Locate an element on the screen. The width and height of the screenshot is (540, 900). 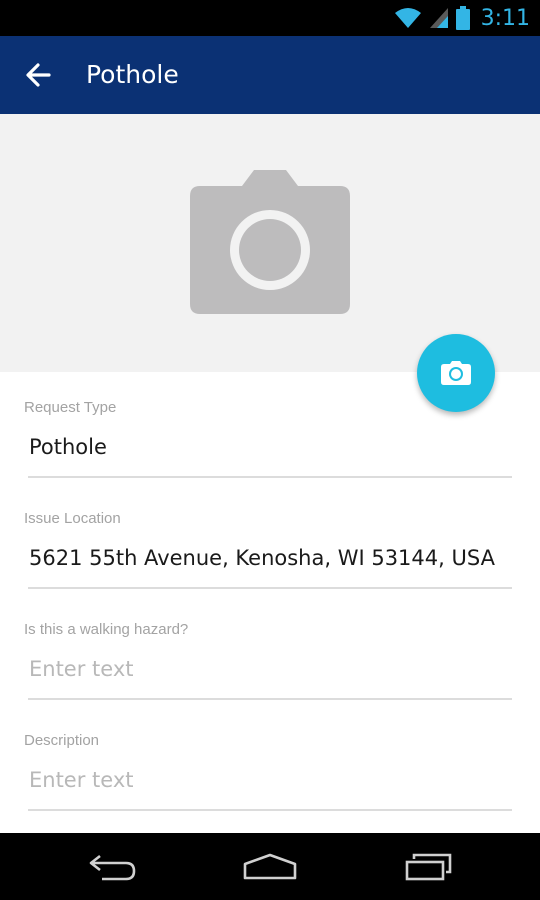
page-title: Pothole is located at coordinates (132, 74).